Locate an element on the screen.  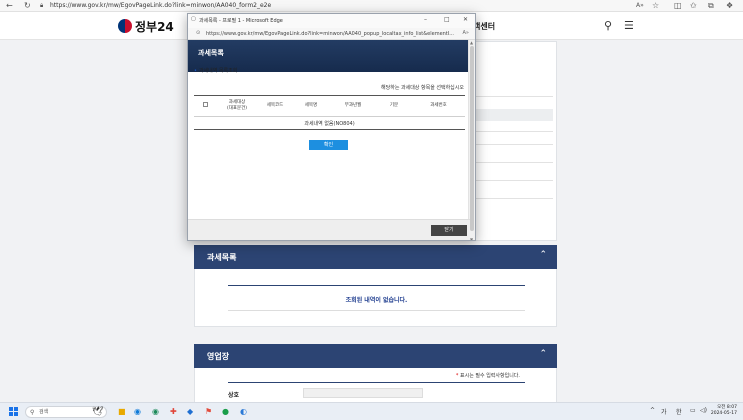
popup-titlebar: ▢ 과세목록 - 프로필 1 - Microsoft Edge – □ ✕ is located at coordinates (331, 21).